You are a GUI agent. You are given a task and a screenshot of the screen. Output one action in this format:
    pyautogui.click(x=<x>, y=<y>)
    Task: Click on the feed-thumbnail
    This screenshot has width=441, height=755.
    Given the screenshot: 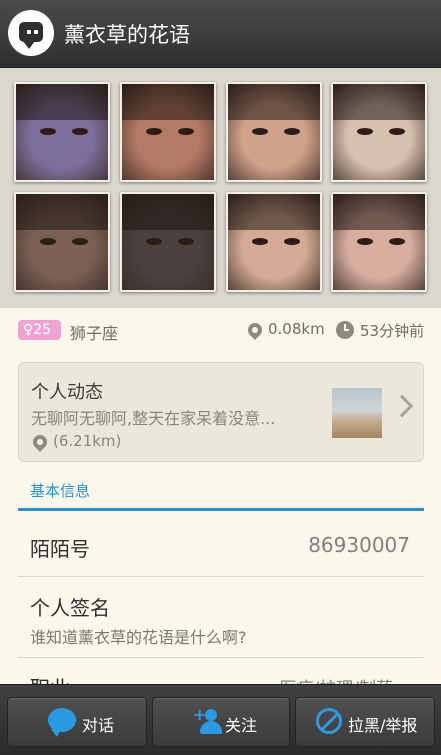 What is the action you would take?
    pyautogui.click(x=357, y=413)
    